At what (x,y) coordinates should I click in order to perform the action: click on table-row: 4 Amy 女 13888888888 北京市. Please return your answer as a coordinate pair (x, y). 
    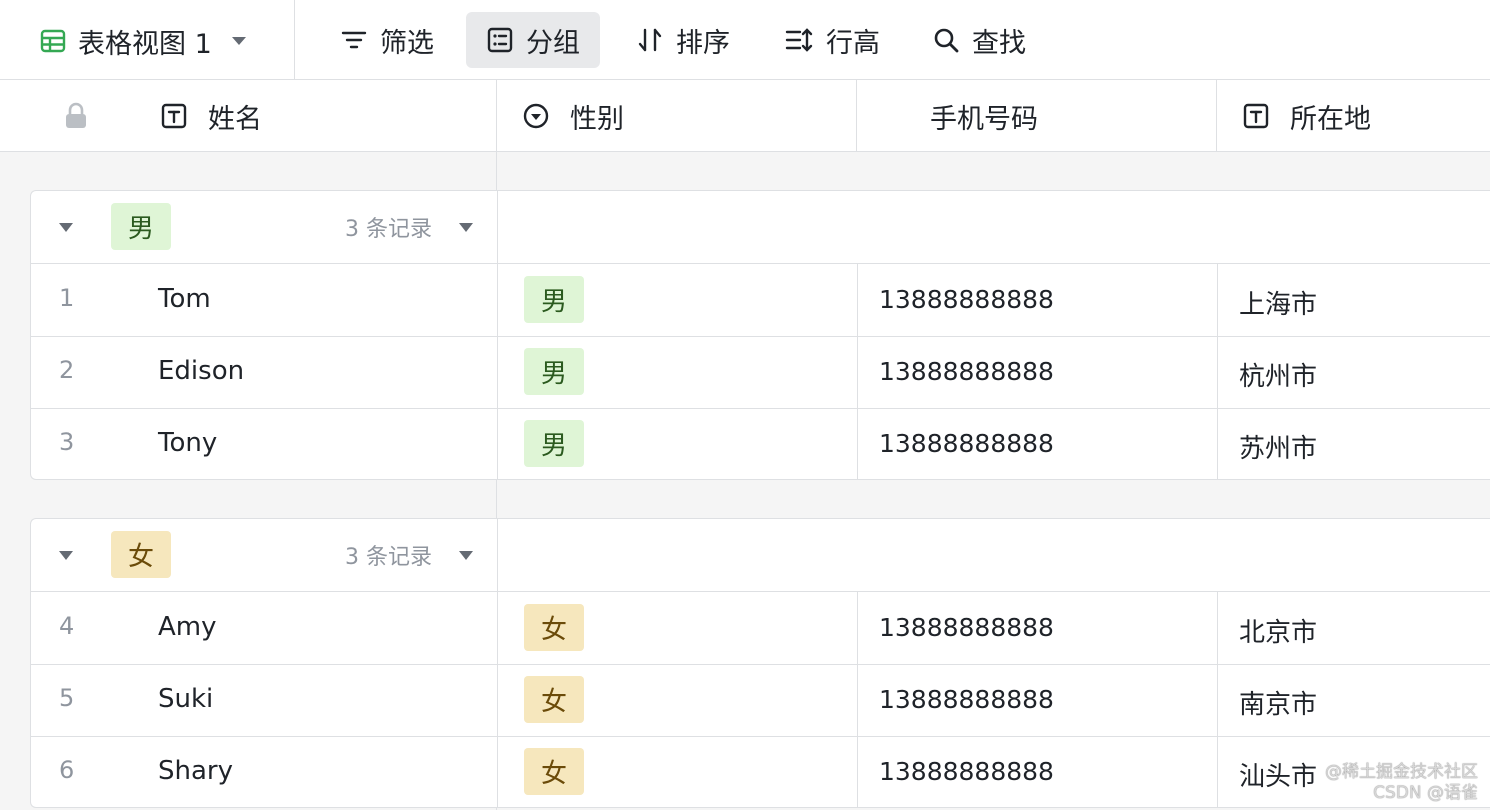
    Looking at the image, I should click on (760, 628).